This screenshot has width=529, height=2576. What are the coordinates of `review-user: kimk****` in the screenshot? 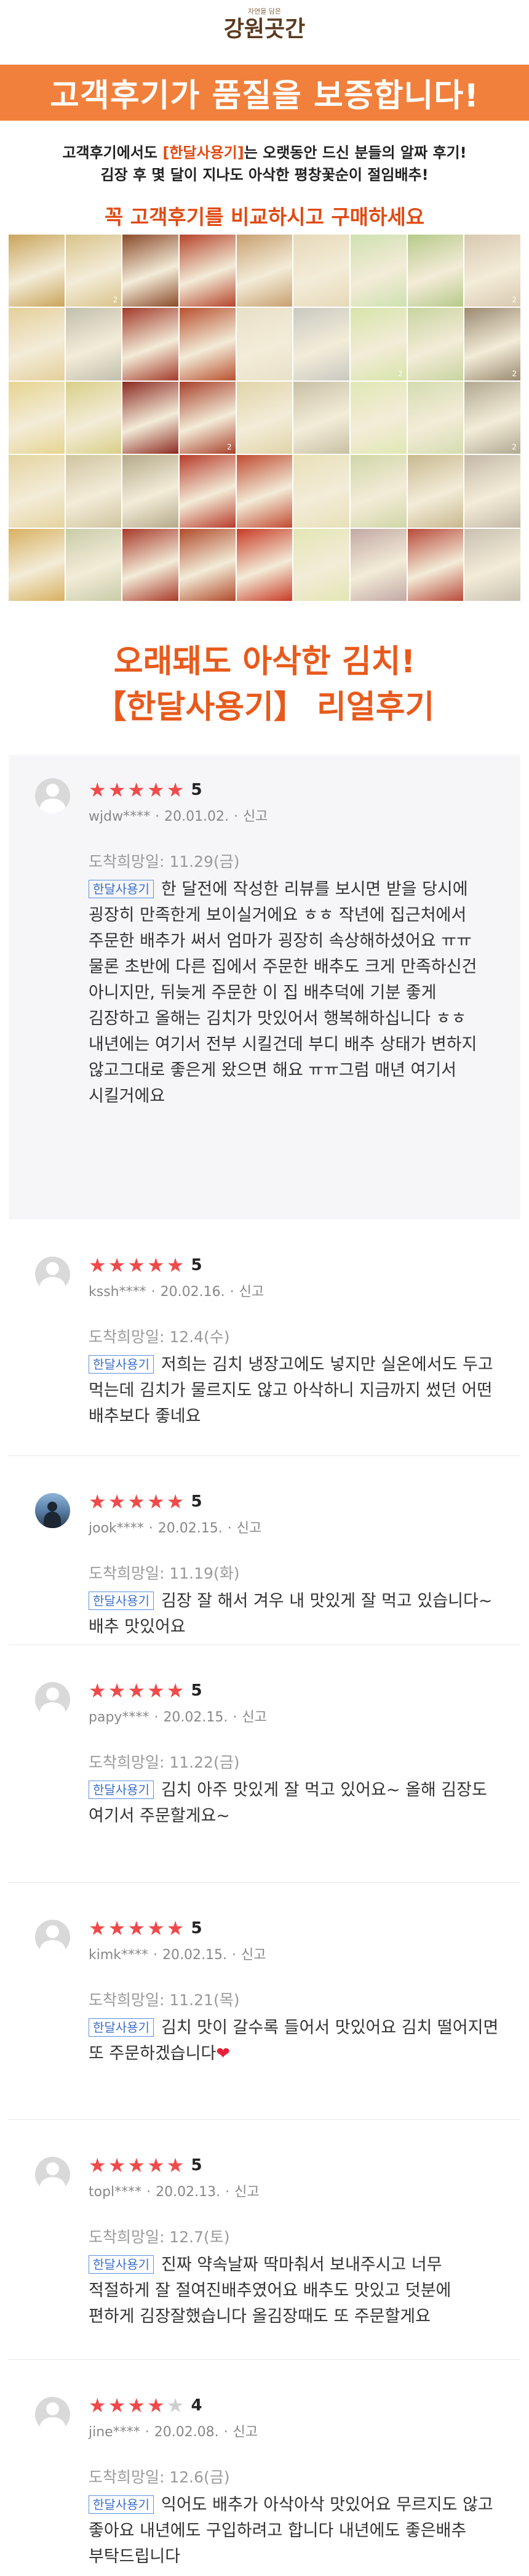 It's located at (119, 1955).